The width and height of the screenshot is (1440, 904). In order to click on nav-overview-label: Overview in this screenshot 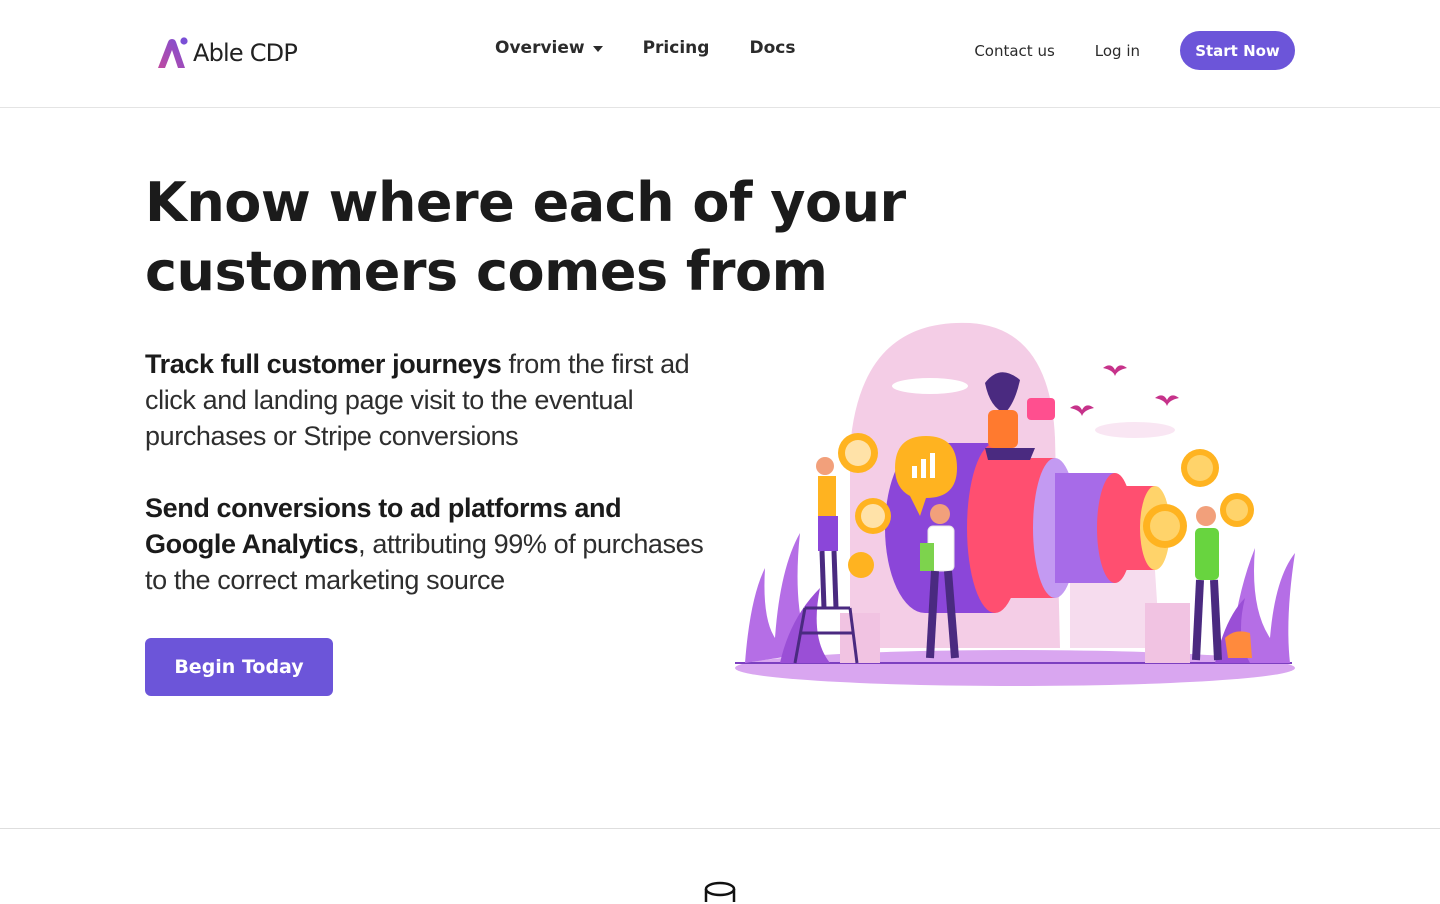, I will do `click(540, 48)`.